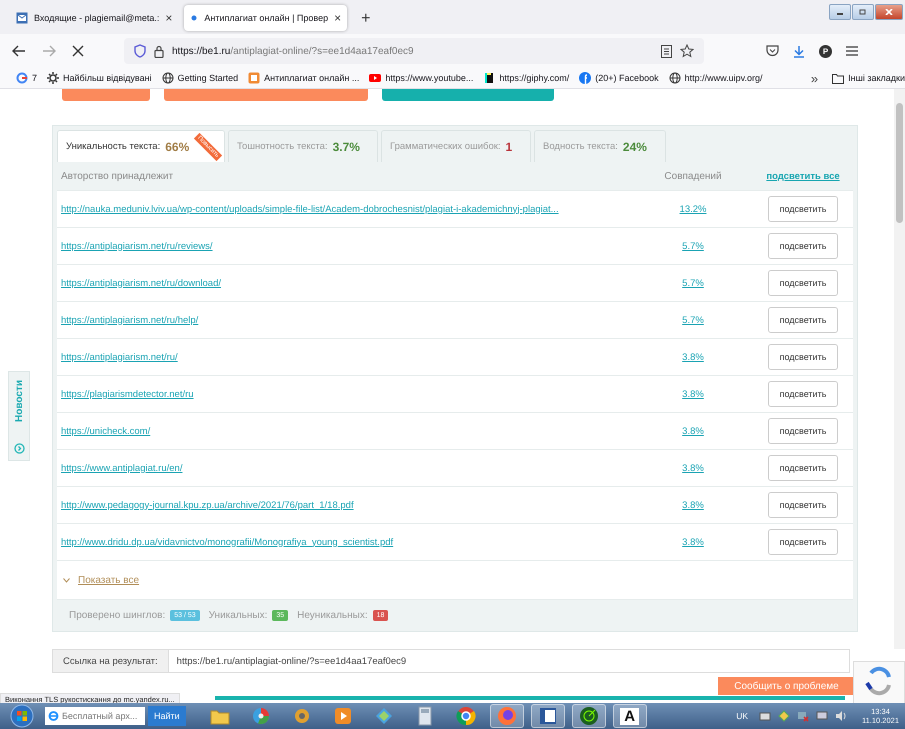 Image resolution: width=905 pixels, height=729 pixels. Describe the element at coordinates (765, 716) in the screenshot. I see `keyboard-icon` at that location.